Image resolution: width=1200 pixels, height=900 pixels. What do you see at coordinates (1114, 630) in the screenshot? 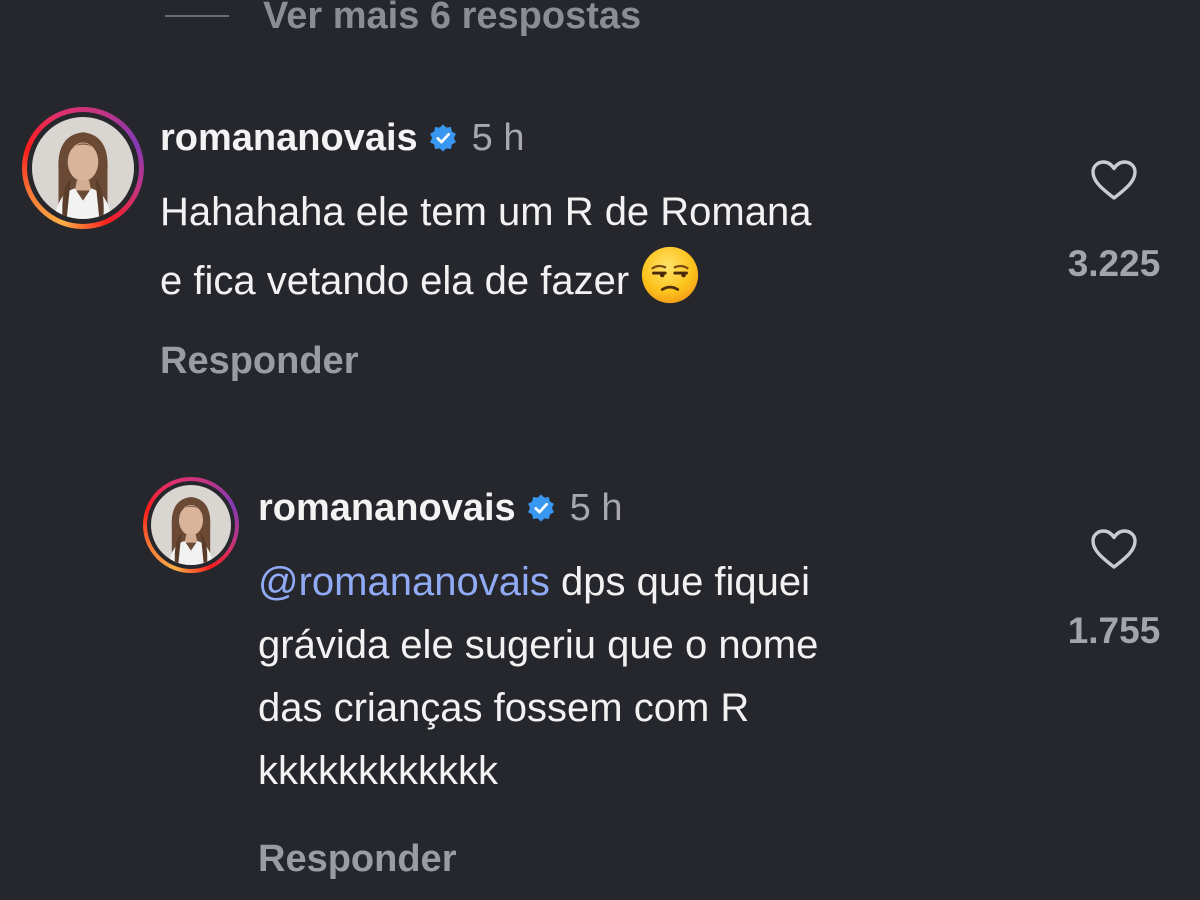
I see `like-count: 1.755` at bounding box center [1114, 630].